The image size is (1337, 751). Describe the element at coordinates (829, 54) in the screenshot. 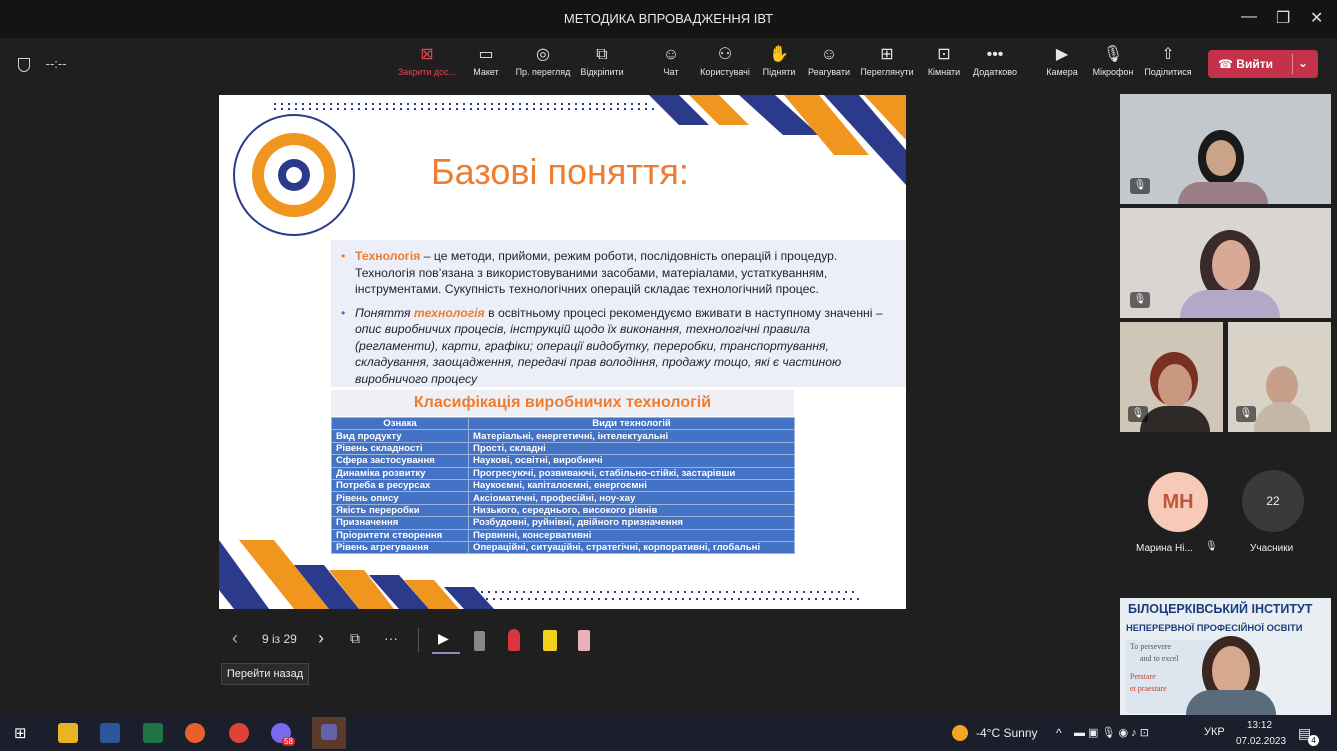

I see `smiley-icon: ☺` at that location.